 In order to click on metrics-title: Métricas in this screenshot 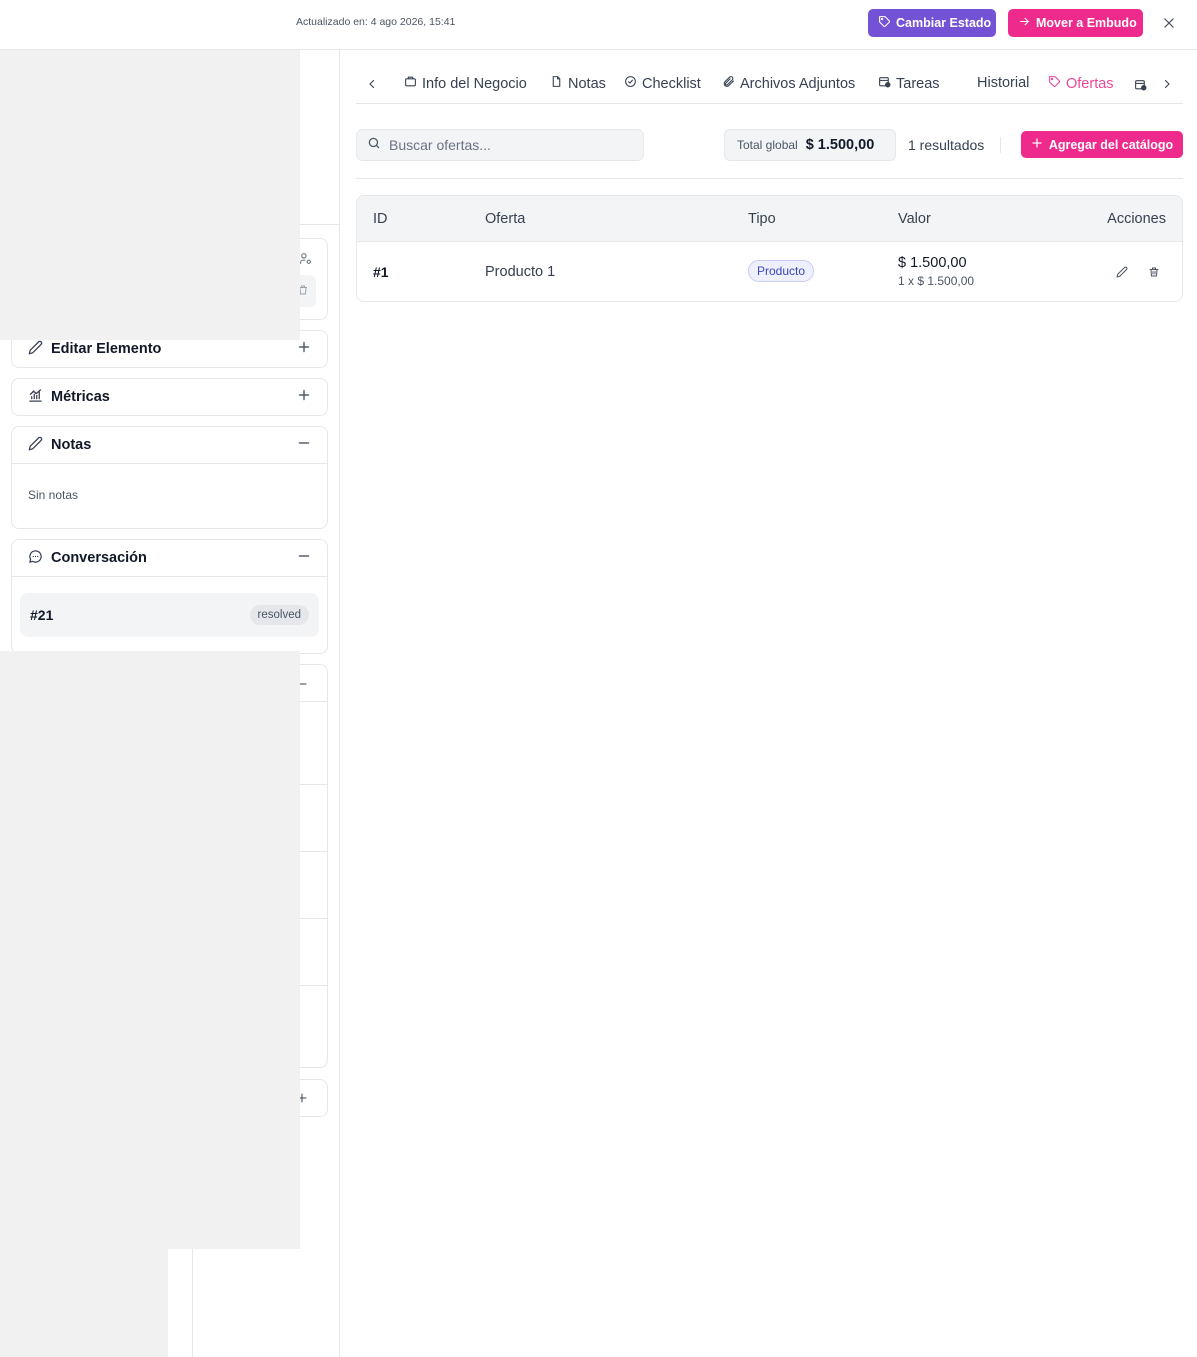, I will do `click(80, 397)`.